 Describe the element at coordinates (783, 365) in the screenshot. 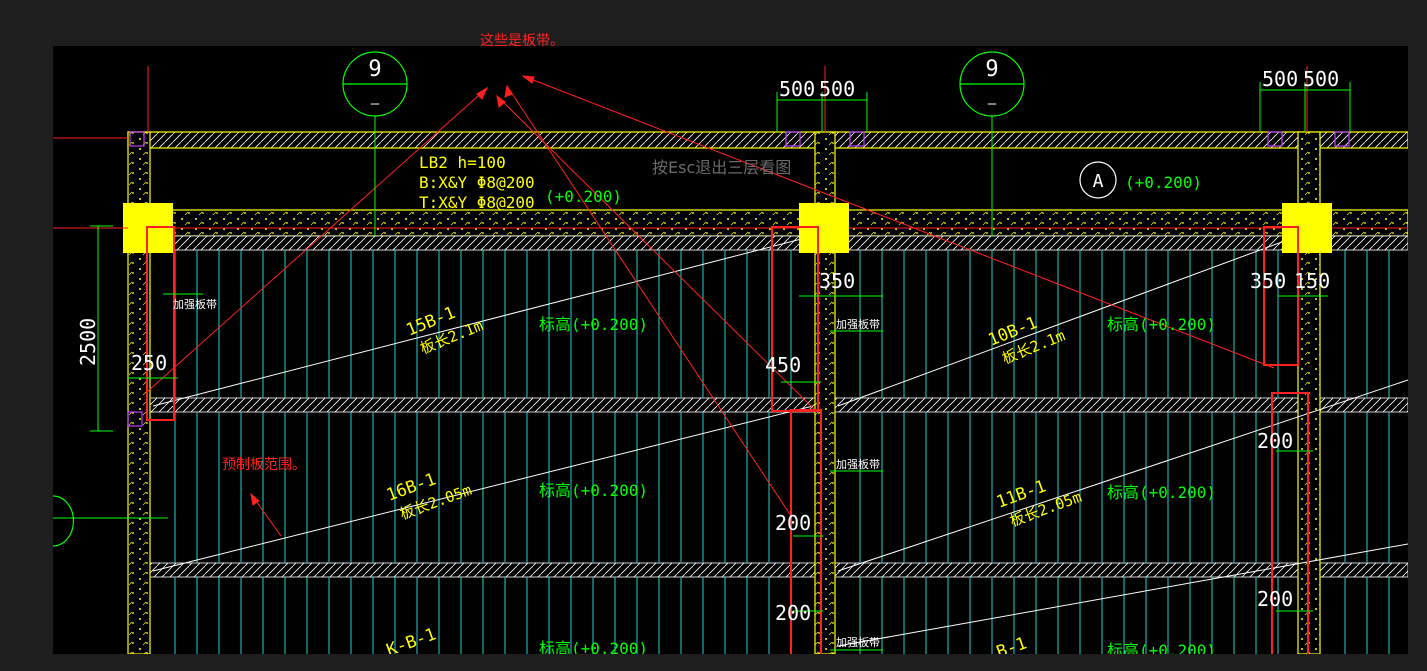

I see `dim-mid-450: 450` at that location.